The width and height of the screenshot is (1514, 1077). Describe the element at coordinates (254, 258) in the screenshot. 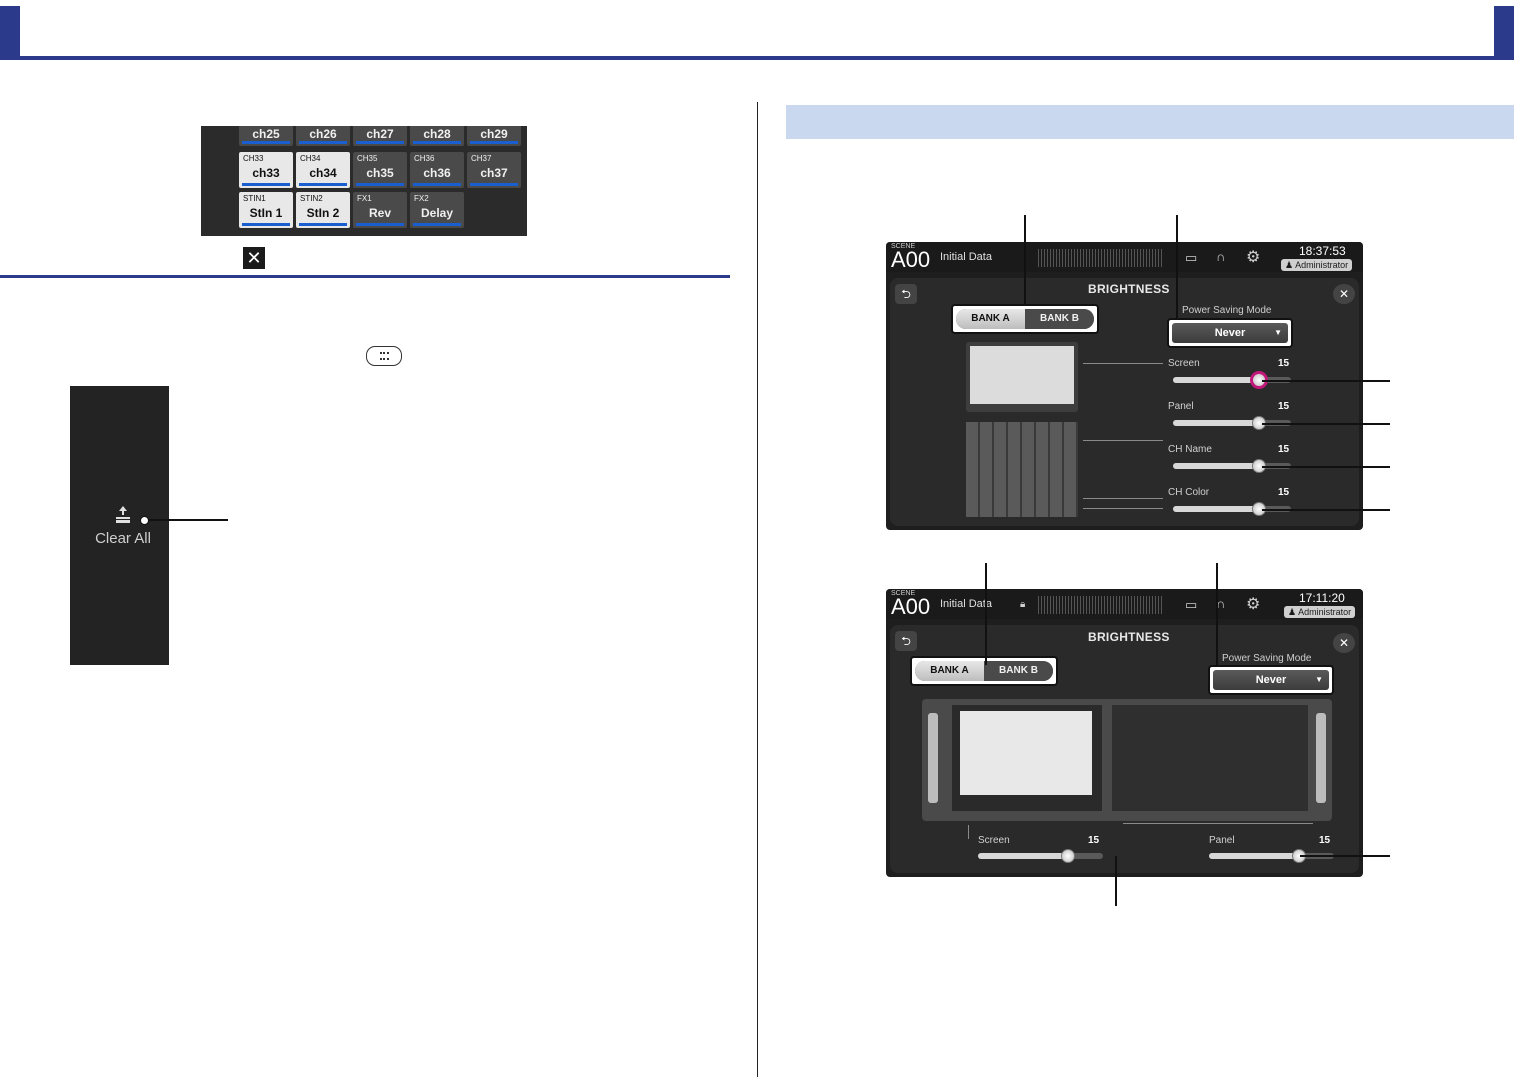

I see `close-icon: ✕` at that location.